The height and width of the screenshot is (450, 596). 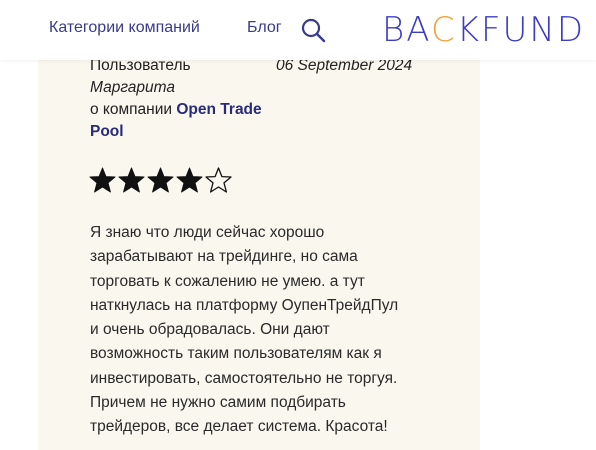 I want to click on nav-blog-link: Блог, so click(x=264, y=28).